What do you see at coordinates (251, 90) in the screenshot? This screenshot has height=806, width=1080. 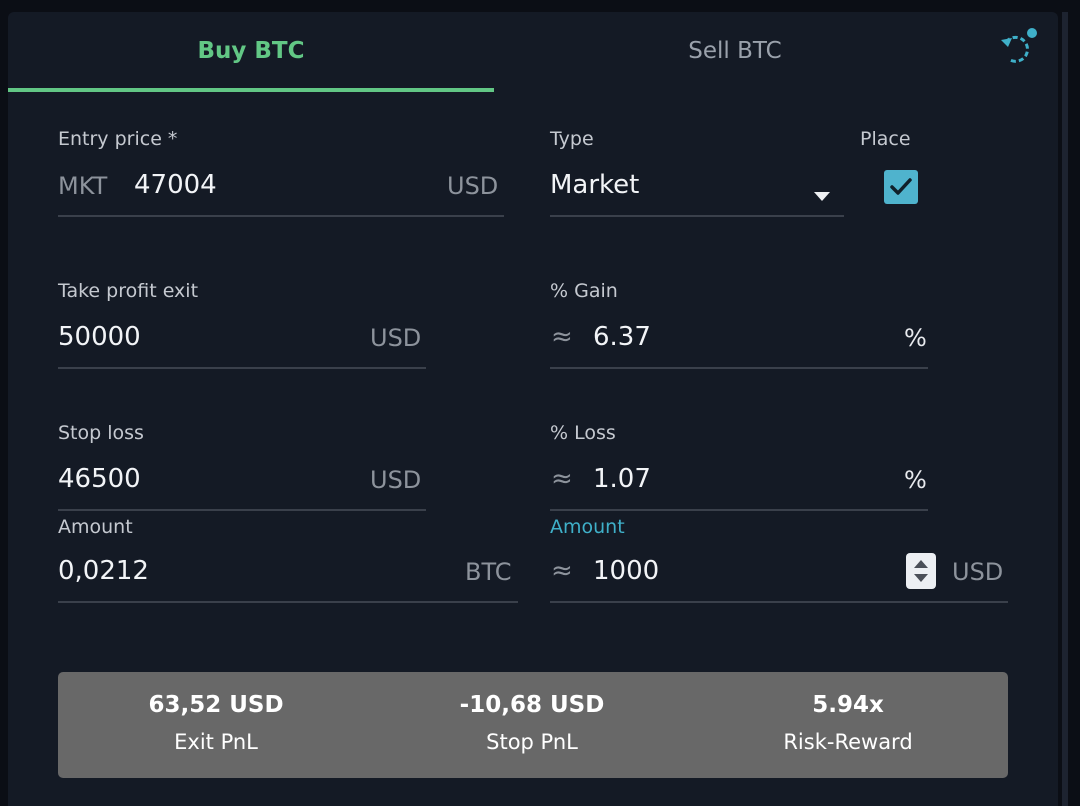 I see `active-tab-indicator` at bounding box center [251, 90].